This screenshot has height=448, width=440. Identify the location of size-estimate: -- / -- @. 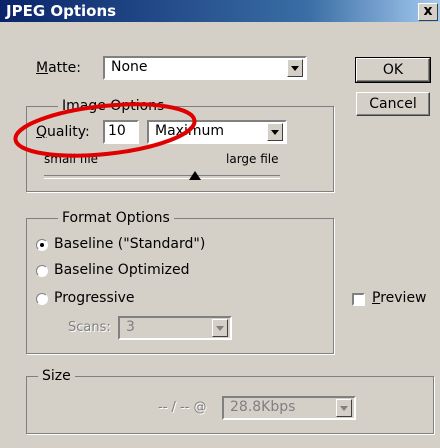
(182, 407).